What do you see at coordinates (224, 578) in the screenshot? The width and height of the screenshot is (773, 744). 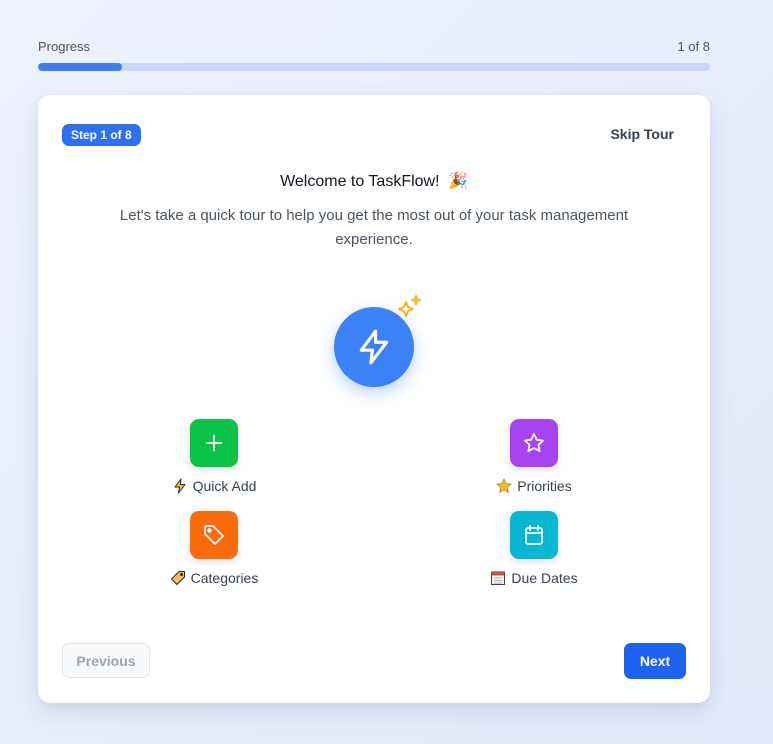 I see `feature-label: Categories` at bounding box center [224, 578].